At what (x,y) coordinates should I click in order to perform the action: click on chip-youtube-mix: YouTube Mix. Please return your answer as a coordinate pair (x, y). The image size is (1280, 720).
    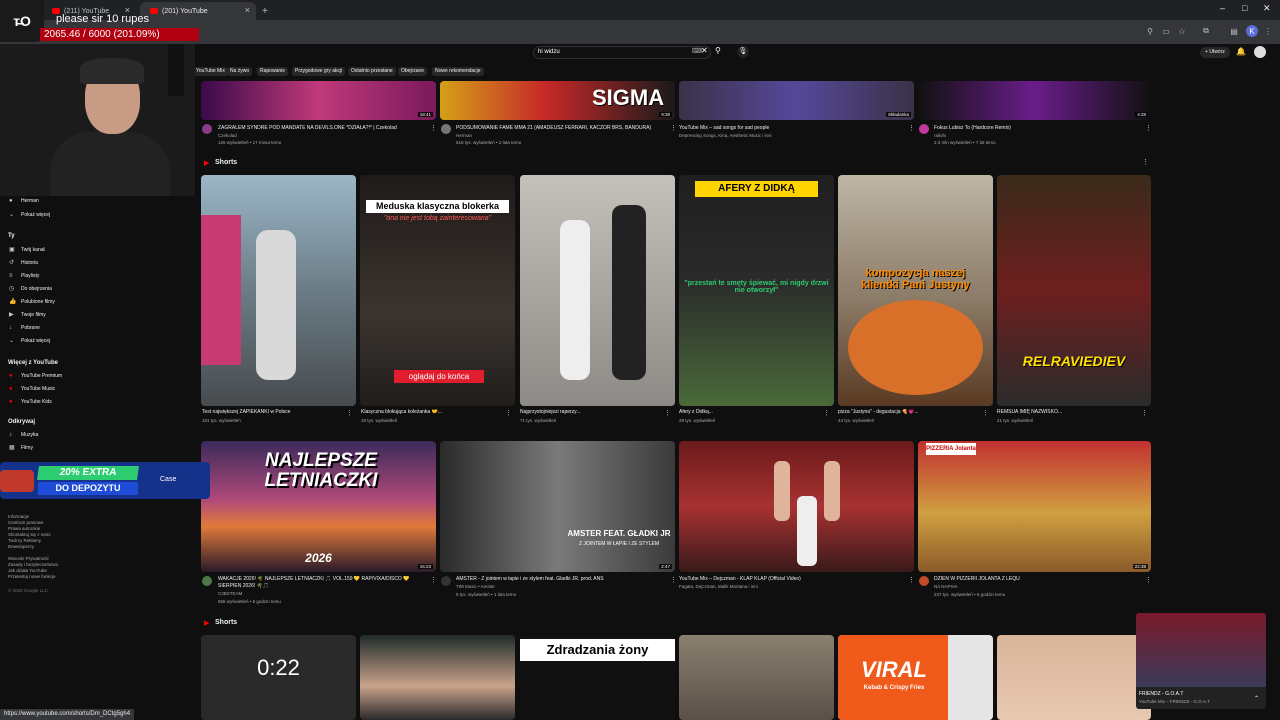
    Looking at the image, I should click on (210, 71).